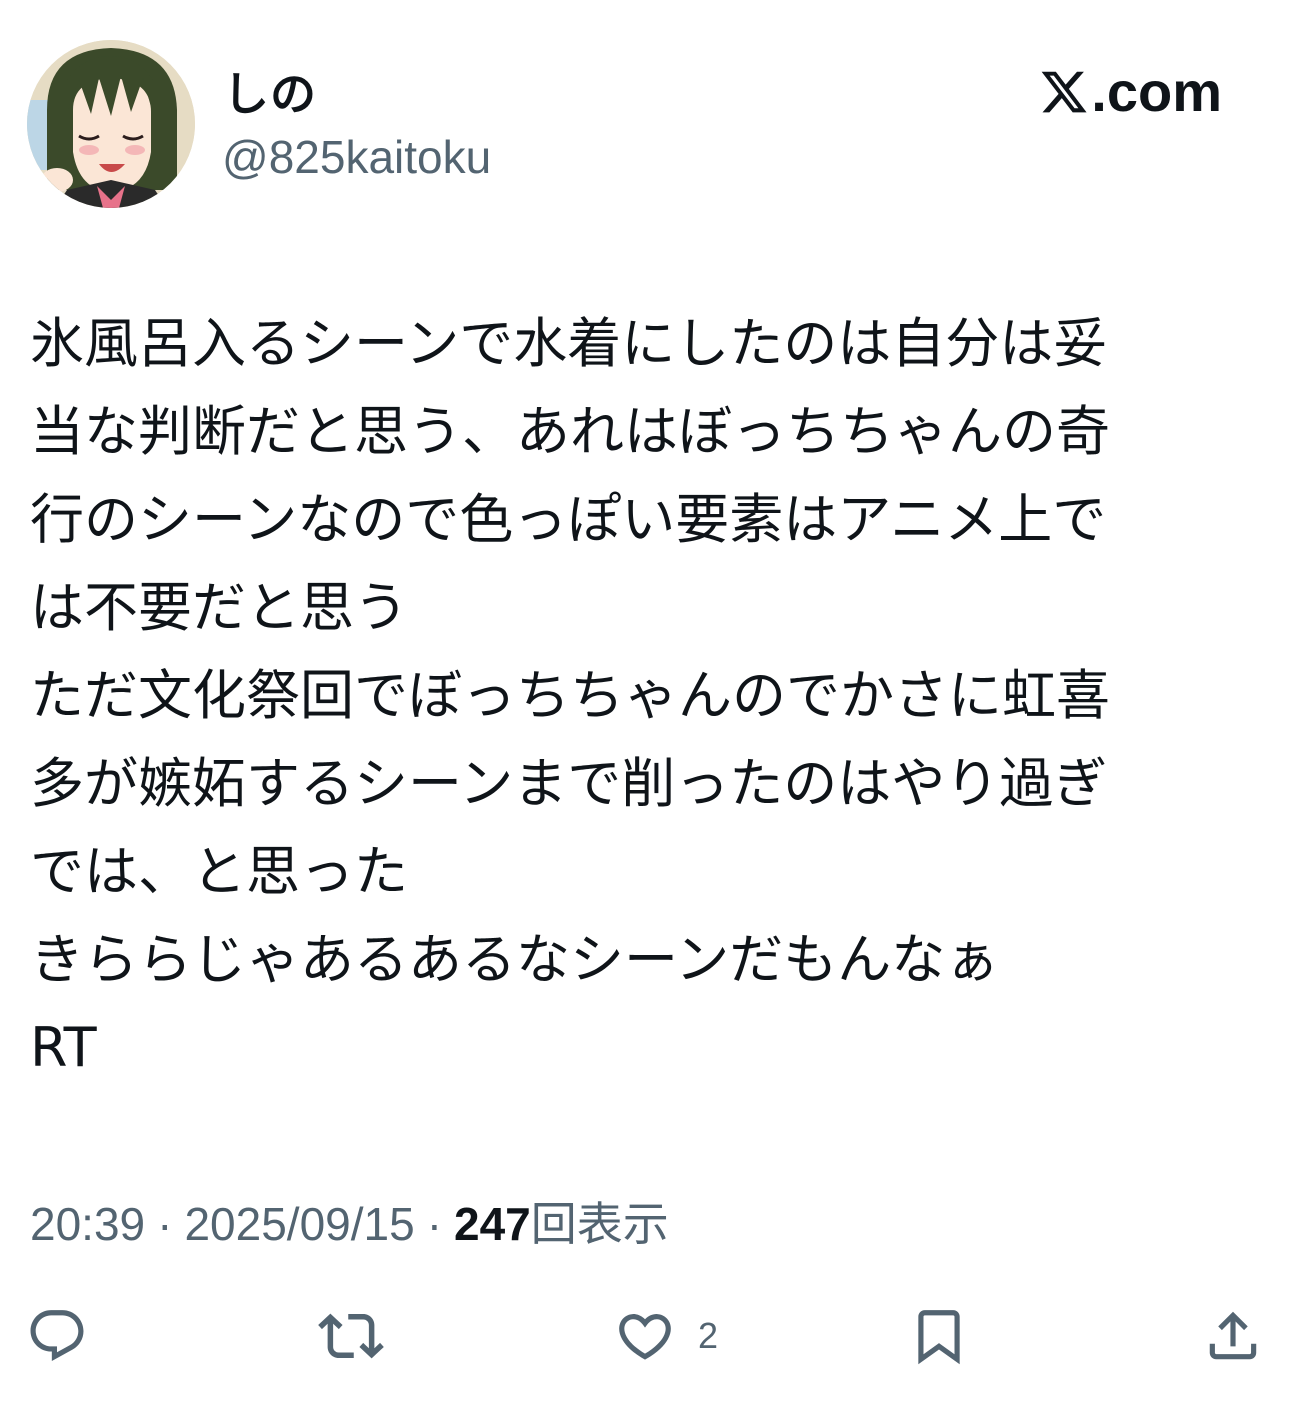  I want to click on reply-icon, so click(57, 1336).